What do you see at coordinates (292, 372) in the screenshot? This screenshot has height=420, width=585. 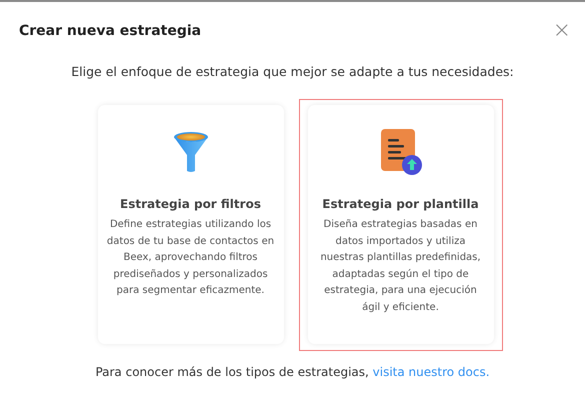 I see `footer-text: Para conocer más de los tipos de estrategias, visita nuestro docs.` at bounding box center [292, 372].